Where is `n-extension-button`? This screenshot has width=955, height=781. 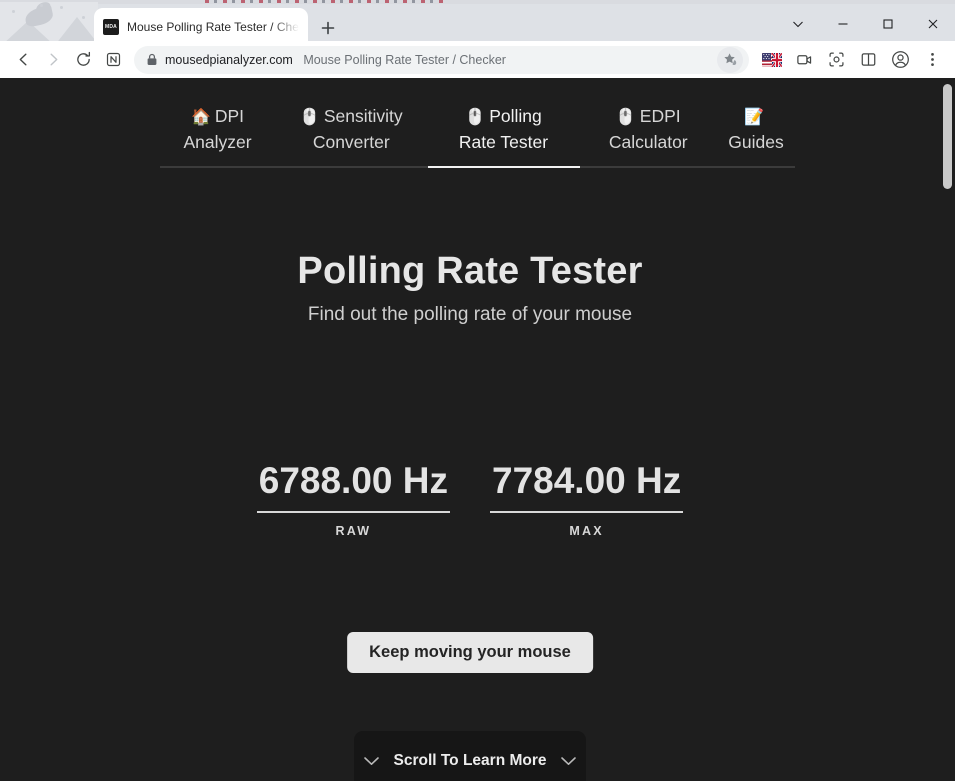
n-extension-button is located at coordinates (113, 60).